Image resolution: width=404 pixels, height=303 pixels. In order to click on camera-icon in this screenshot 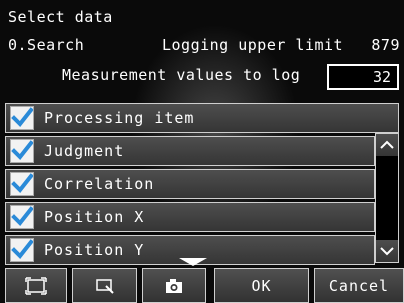, I will do `click(174, 285)`.